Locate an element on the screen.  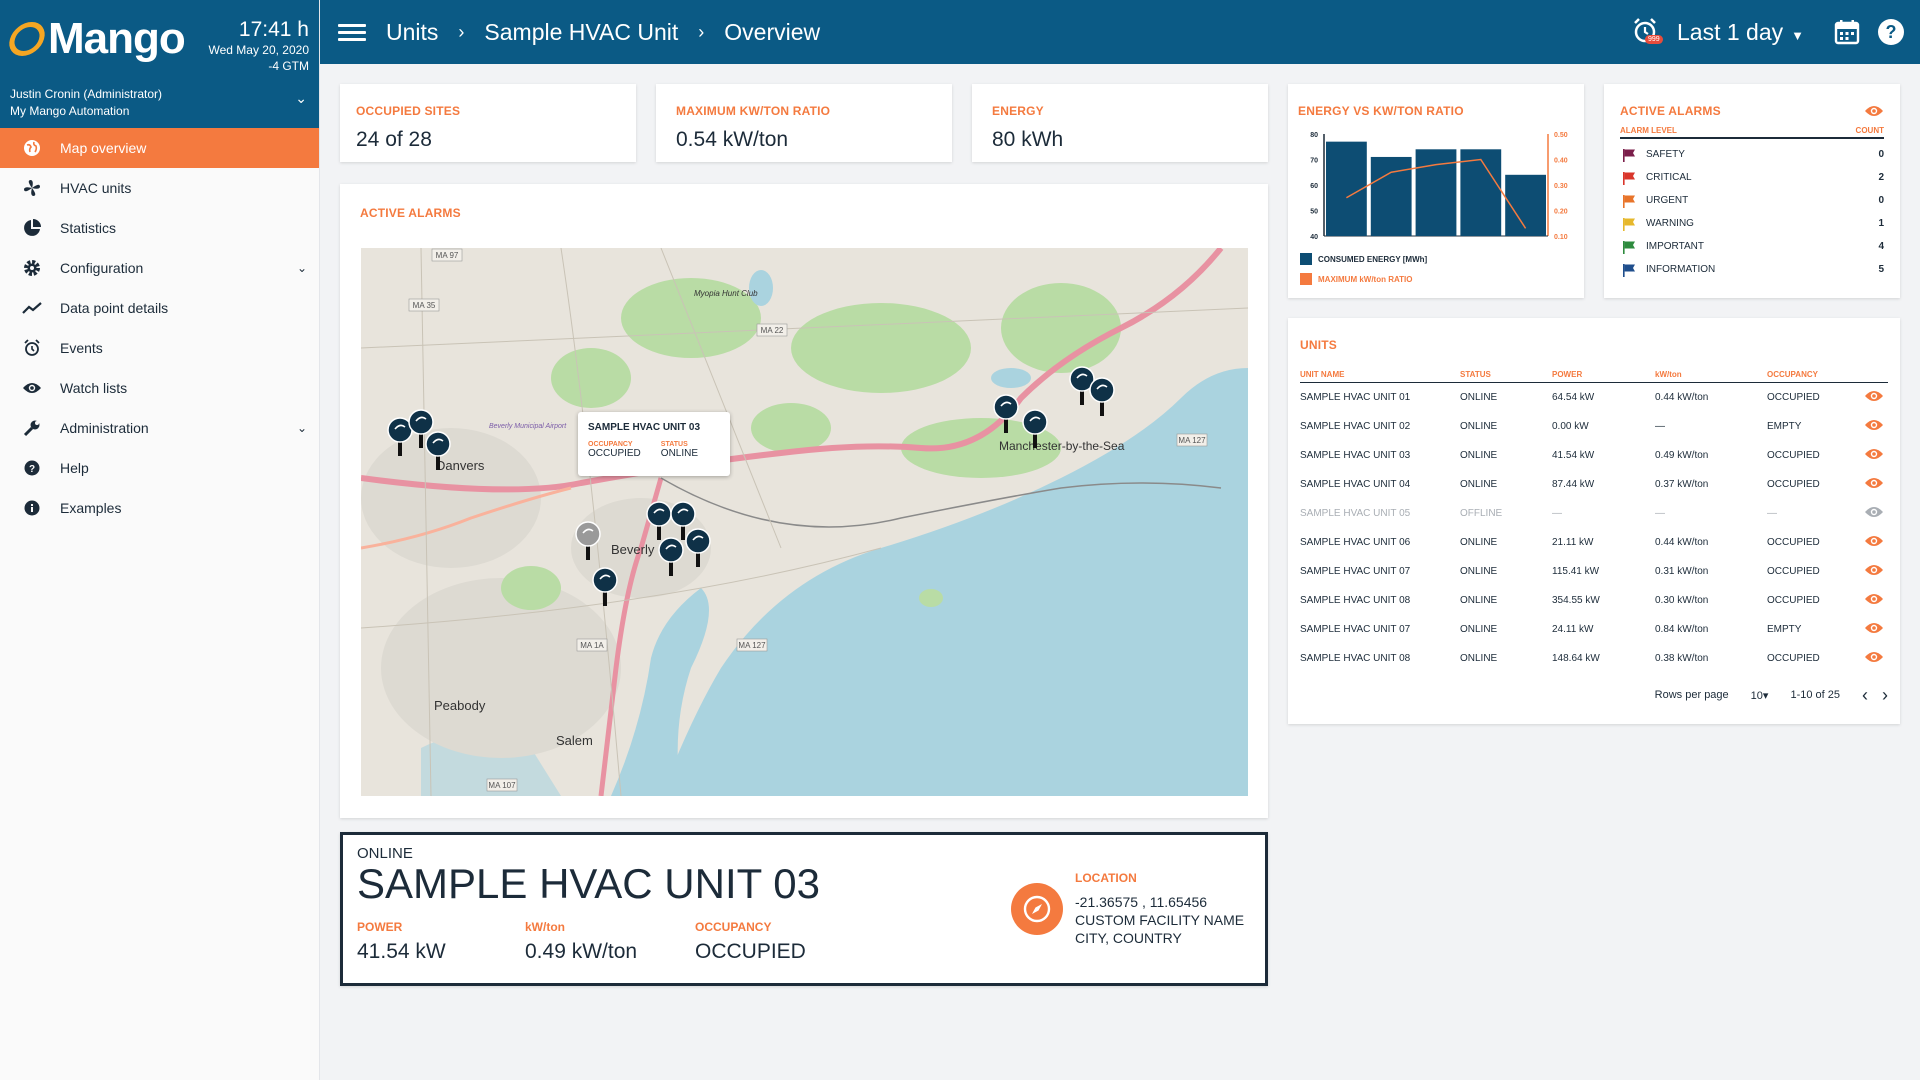
nav-item-help: ? Help is located at coordinates (159, 468).